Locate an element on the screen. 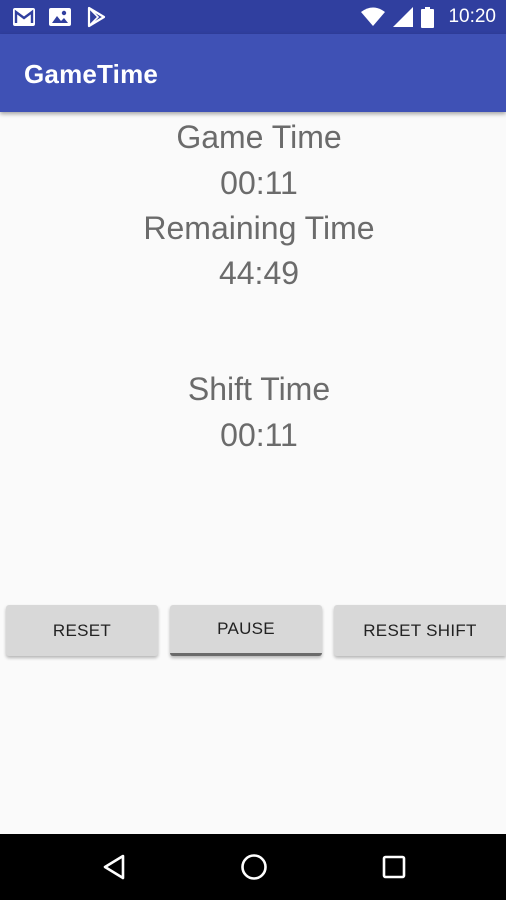 The height and width of the screenshot is (900, 506). reset-shift-button: RESET SHIFT is located at coordinates (420, 630).